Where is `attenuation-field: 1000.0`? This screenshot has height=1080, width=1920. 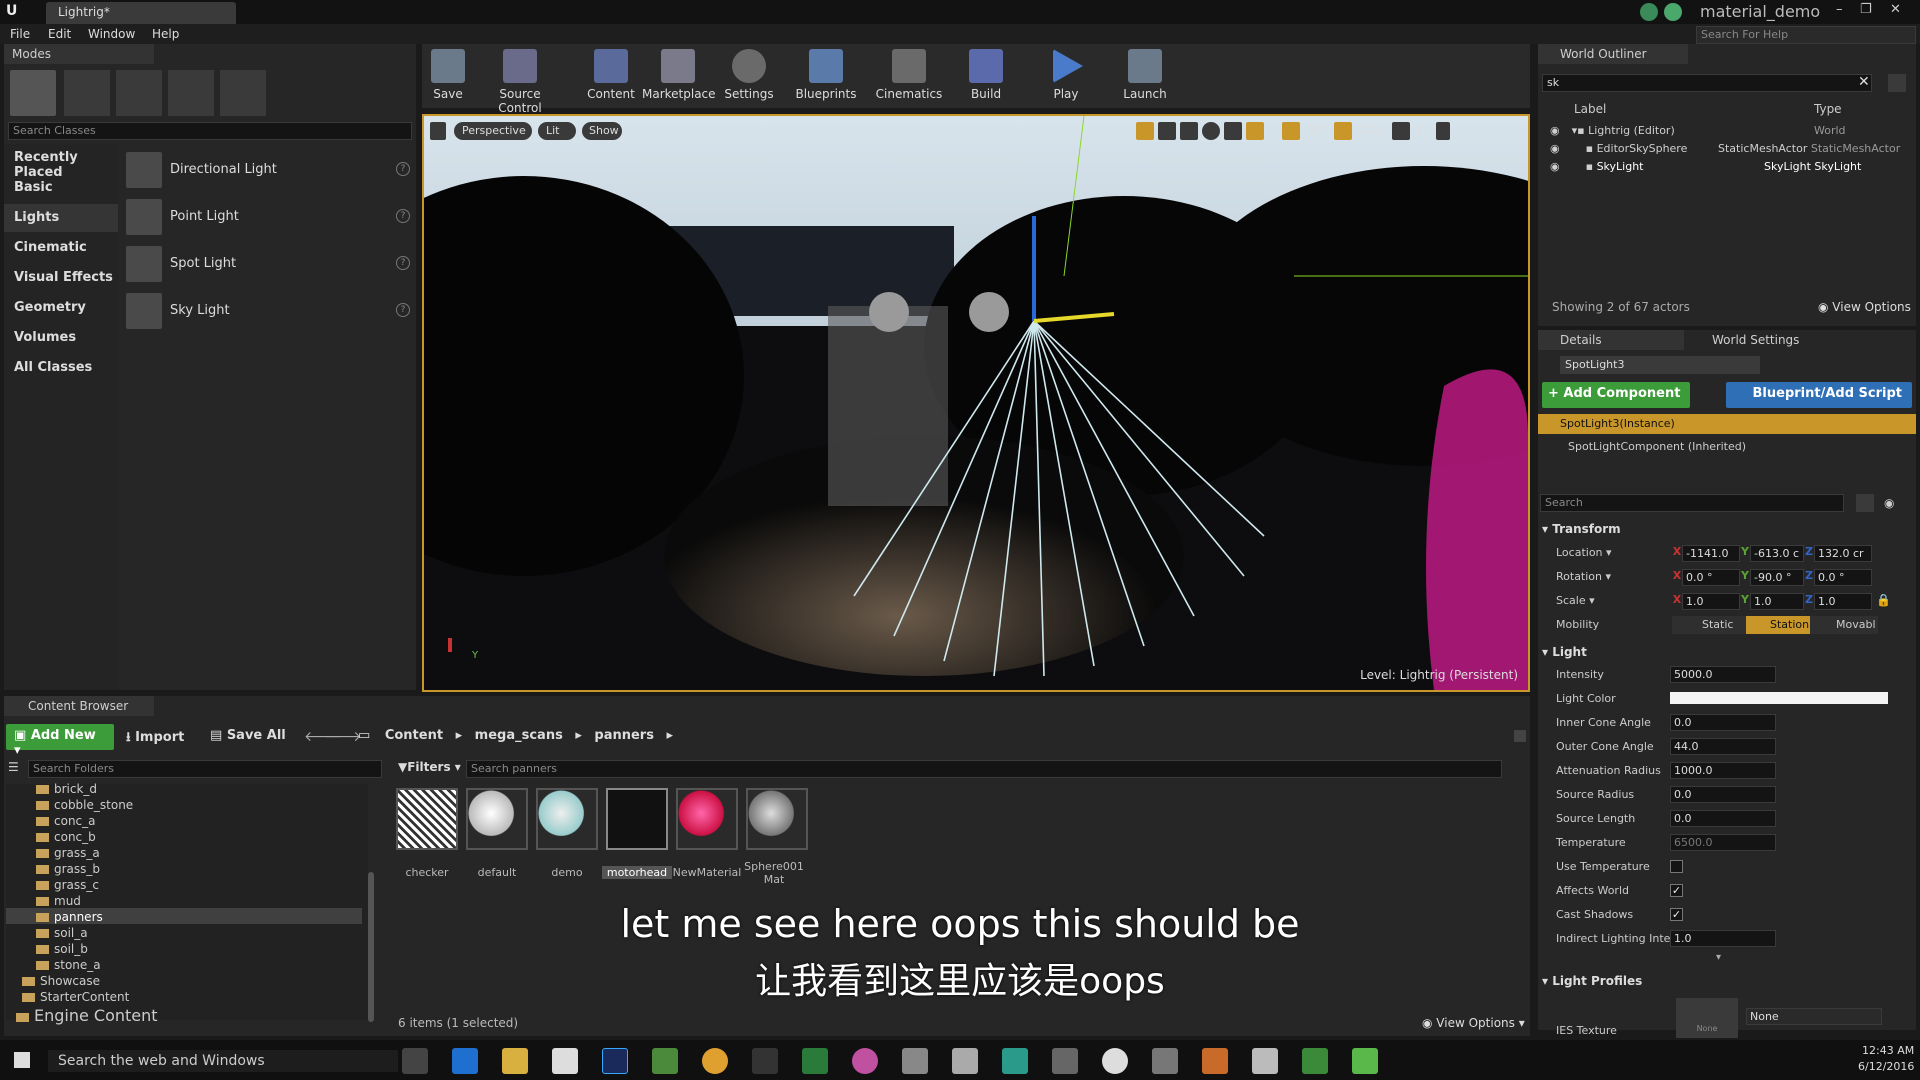 attenuation-field: 1000.0 is located at coordinates (1723, 770).